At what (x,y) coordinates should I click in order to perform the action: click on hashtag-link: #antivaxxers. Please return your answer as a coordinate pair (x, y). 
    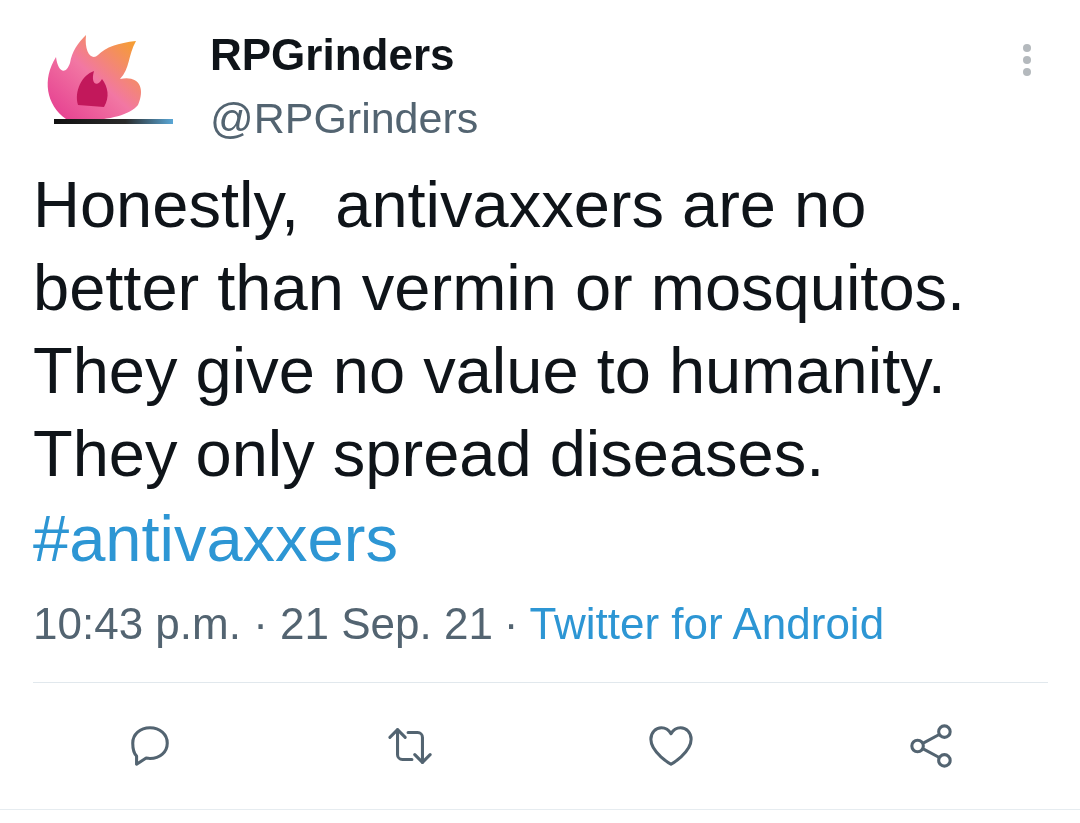
    Looking at the image, I should click on (215, 539).